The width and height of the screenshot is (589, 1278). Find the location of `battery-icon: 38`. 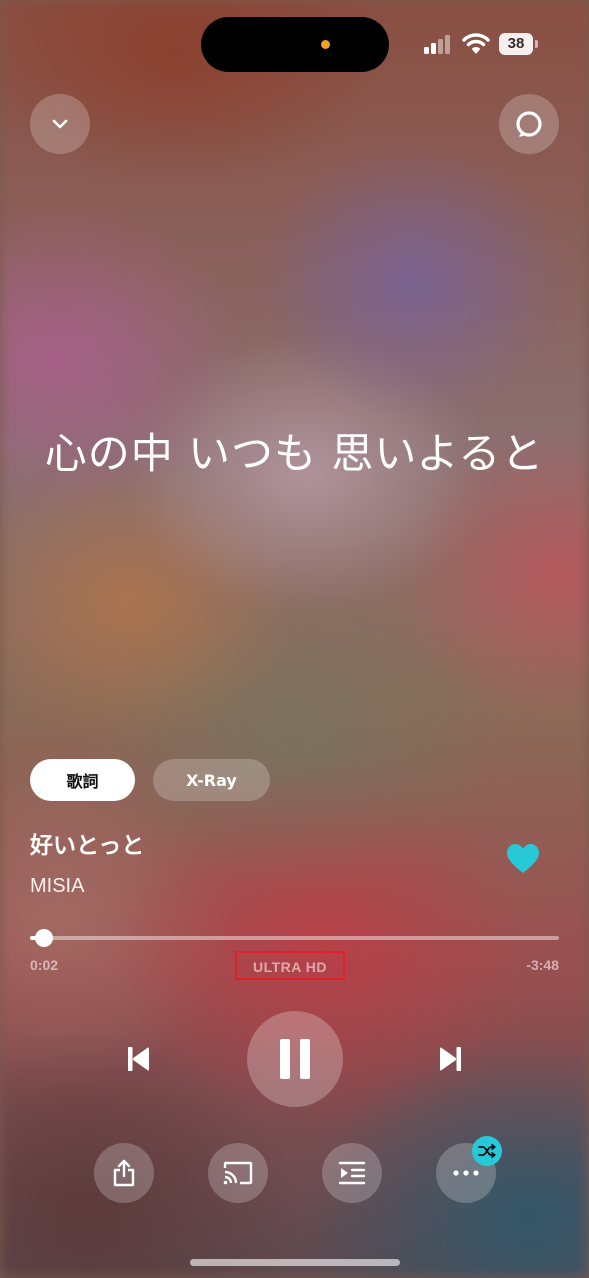

battery-icon: 38 is located at coordinates (519, 44).